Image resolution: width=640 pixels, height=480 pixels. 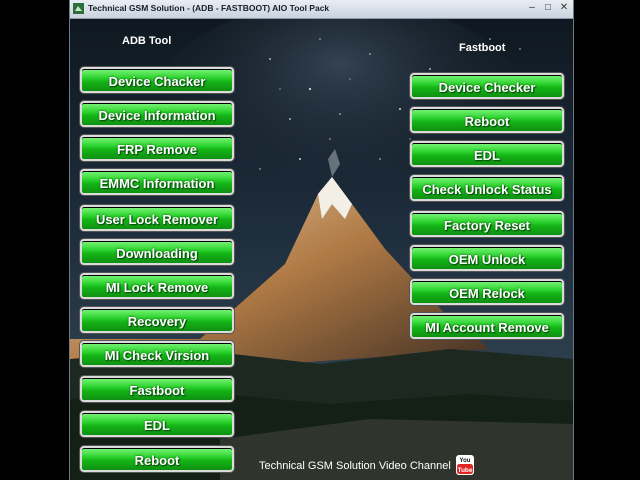 I want to click on fastboot-edl-button: EDL, so click(x=487, y=154).